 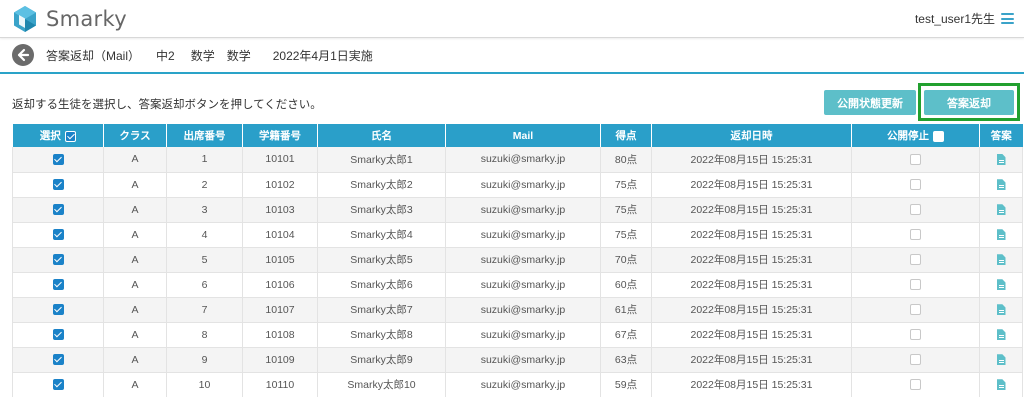 What do you see at coordinates (523, 135) in the screenshot?
I see `col-mail: Mail` at bounding box center [523, 135].